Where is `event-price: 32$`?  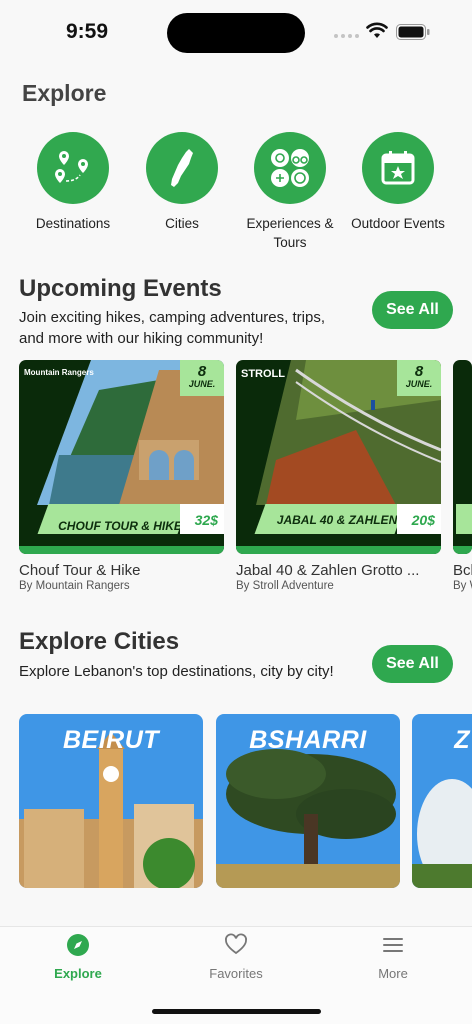 event-price: 32$ is located at coordinates (206, 520).